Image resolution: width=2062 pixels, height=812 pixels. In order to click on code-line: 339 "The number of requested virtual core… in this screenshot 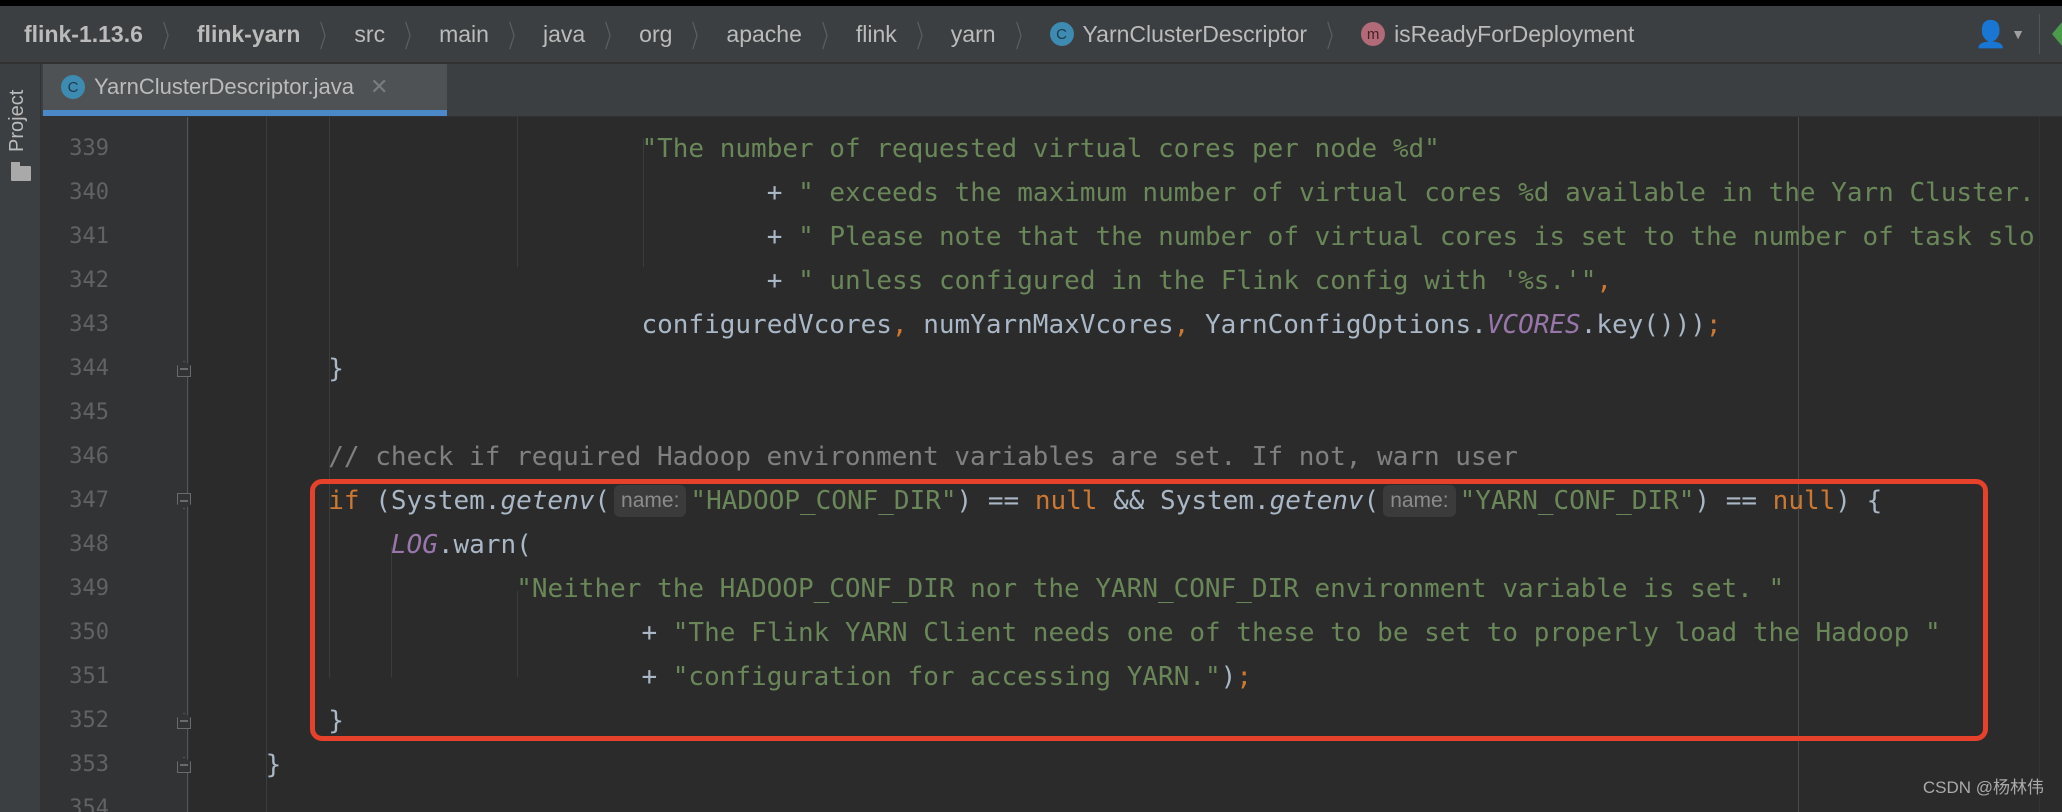, I will do `click(1020, 149)`.